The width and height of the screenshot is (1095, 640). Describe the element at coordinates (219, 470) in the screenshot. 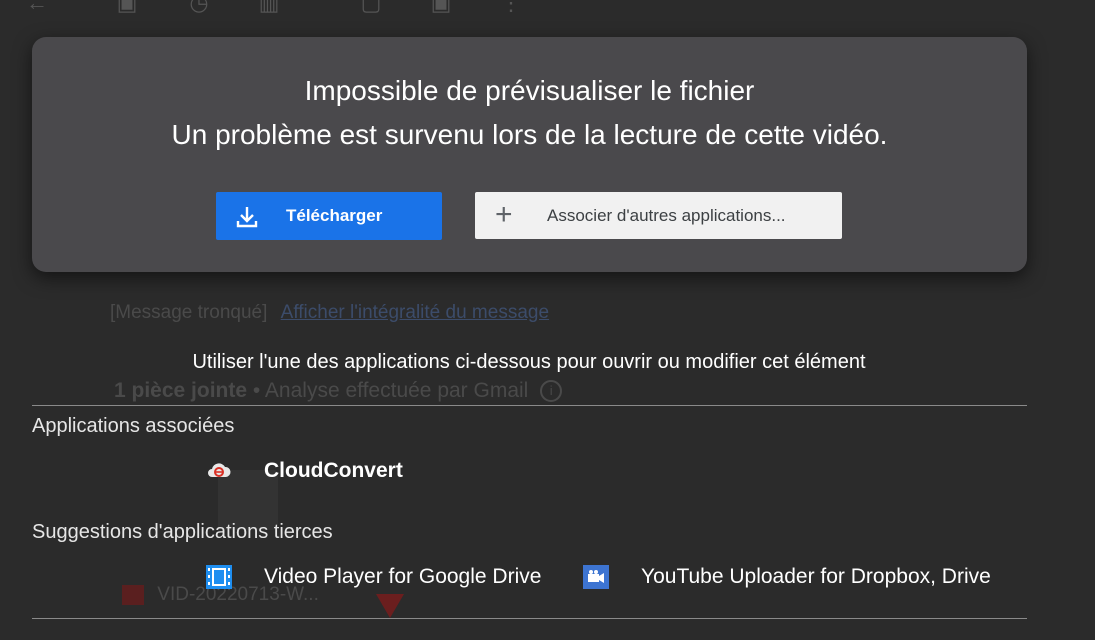

I see `cloudconvert-icon` at that location.